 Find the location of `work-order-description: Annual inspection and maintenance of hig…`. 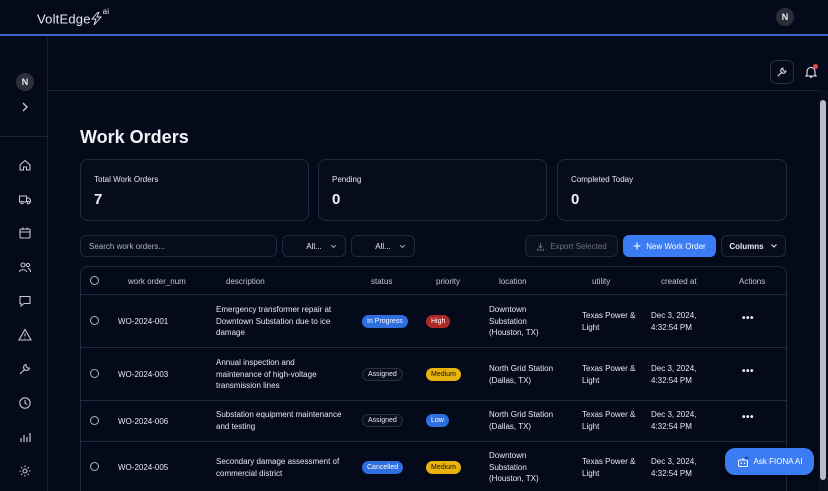

work-order-description: Annual inspection and maintenance of hig… is located at coordinates (266, 374).